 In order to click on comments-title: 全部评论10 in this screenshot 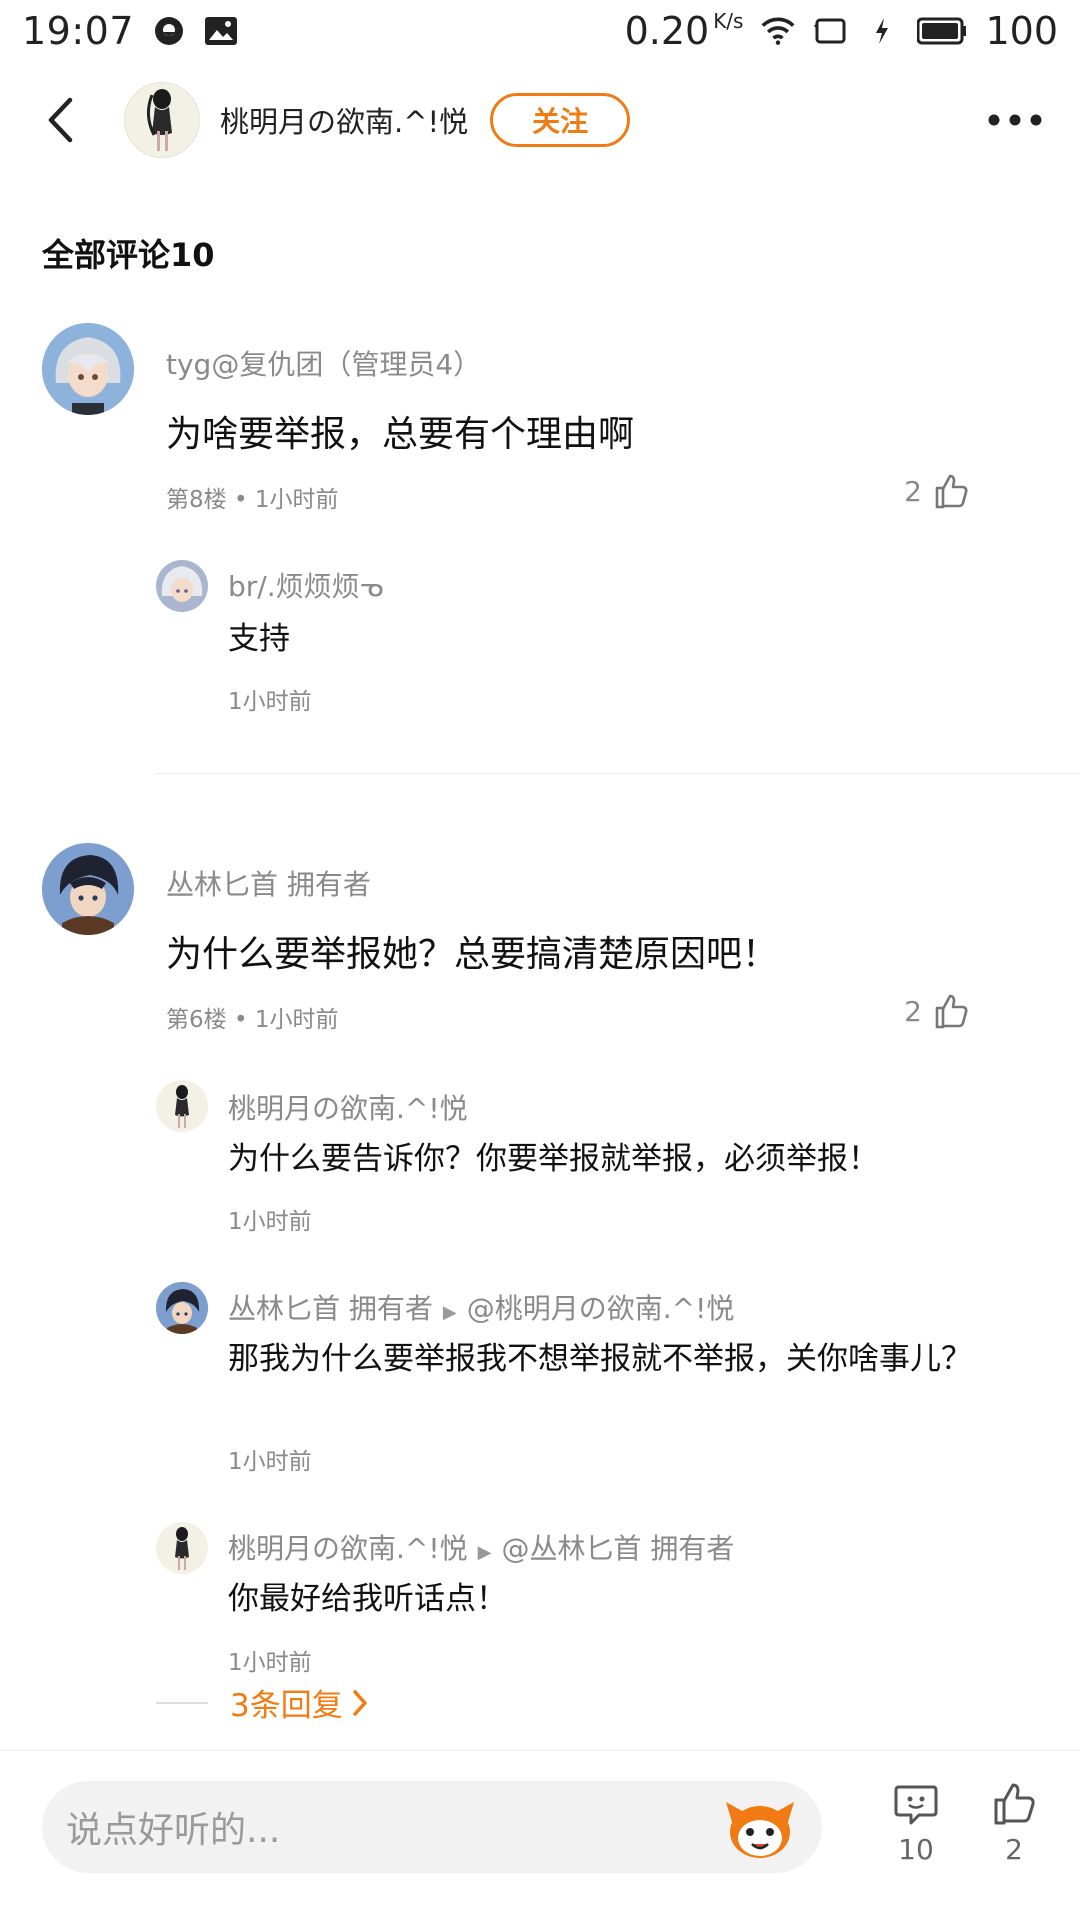, I will do `click(128, 255)`.